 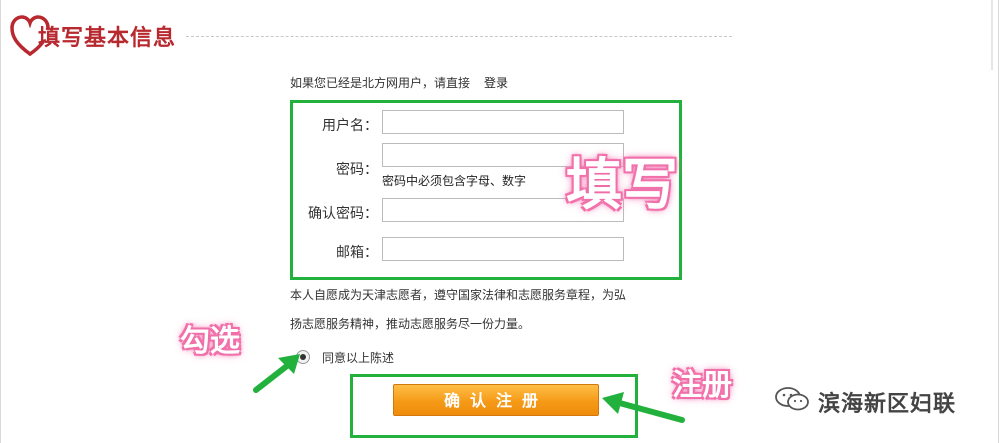 What do you see at coordinates (410, 324) in the screenshot?
I see `agreement-line-2: 扬志愿服务精神，推动志愿服务尽一份力量。` at bounding box center [410, 324].